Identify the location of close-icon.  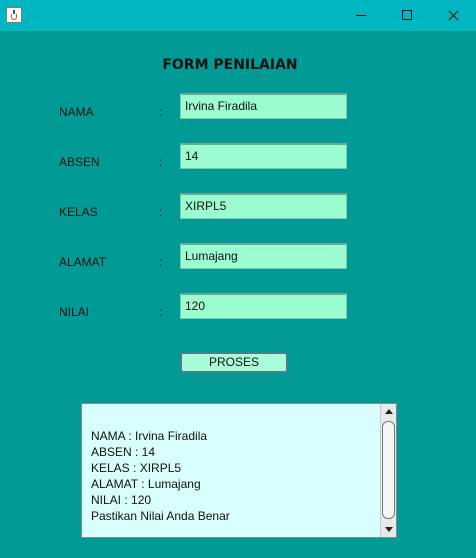
(453, 15).